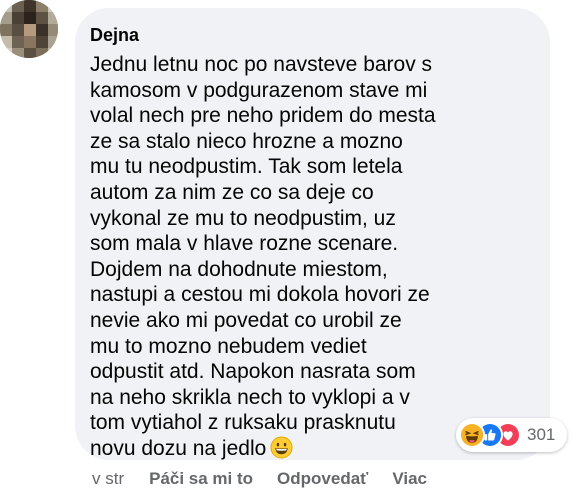 This screenshot has width=578, height=493. I want to click on haha-reaction-icon, so click(472, 435).